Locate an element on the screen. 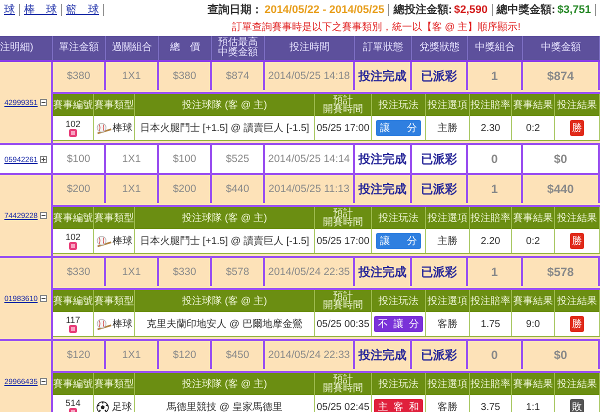  event-number: 117 is located at coordinates (73, 320).